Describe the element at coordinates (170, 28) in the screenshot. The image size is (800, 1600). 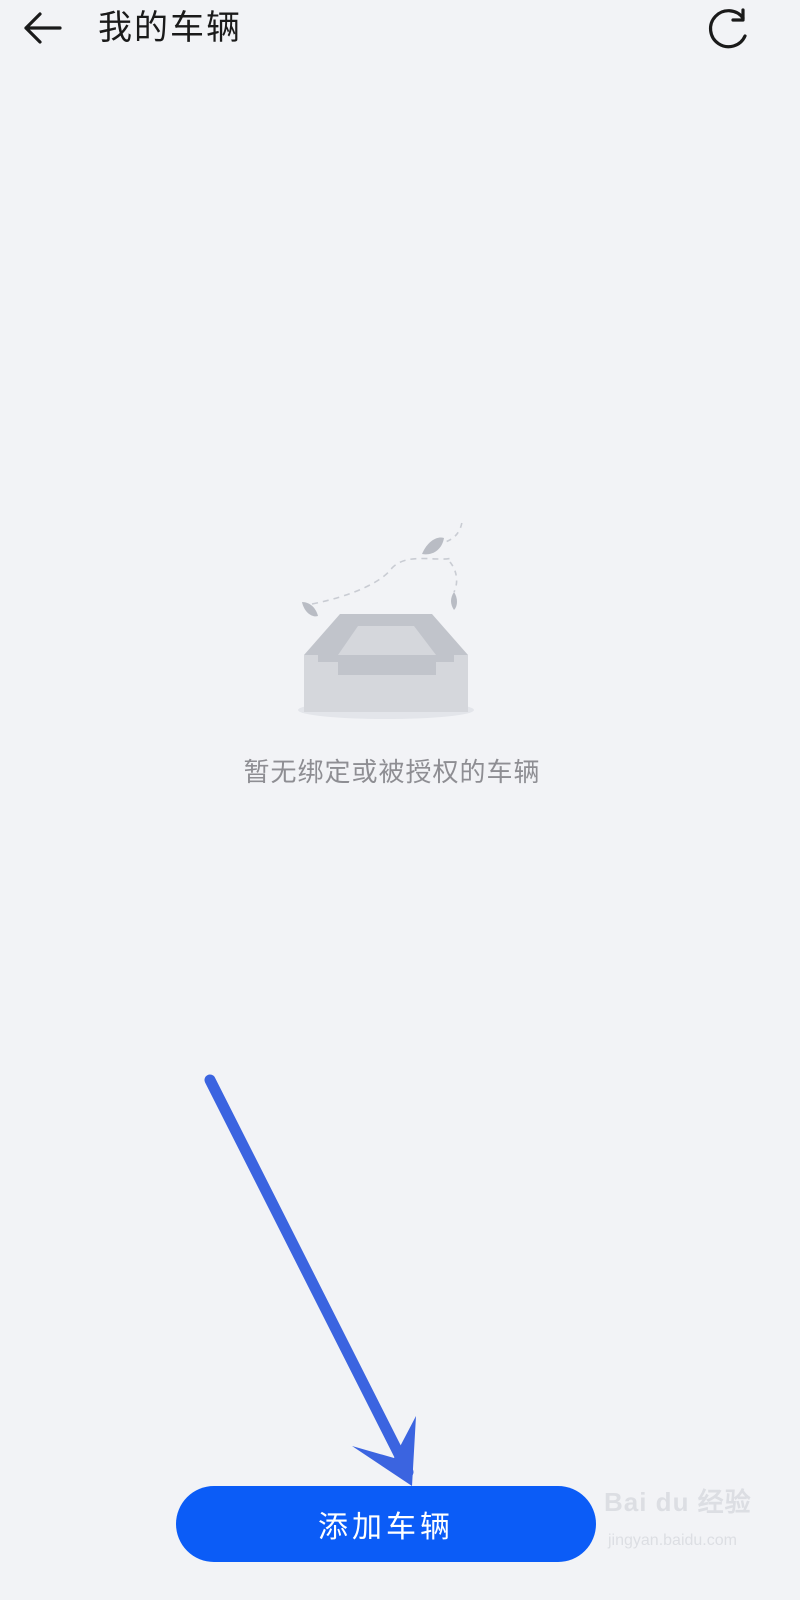
I see `page-title: 我的车辆` at that location.